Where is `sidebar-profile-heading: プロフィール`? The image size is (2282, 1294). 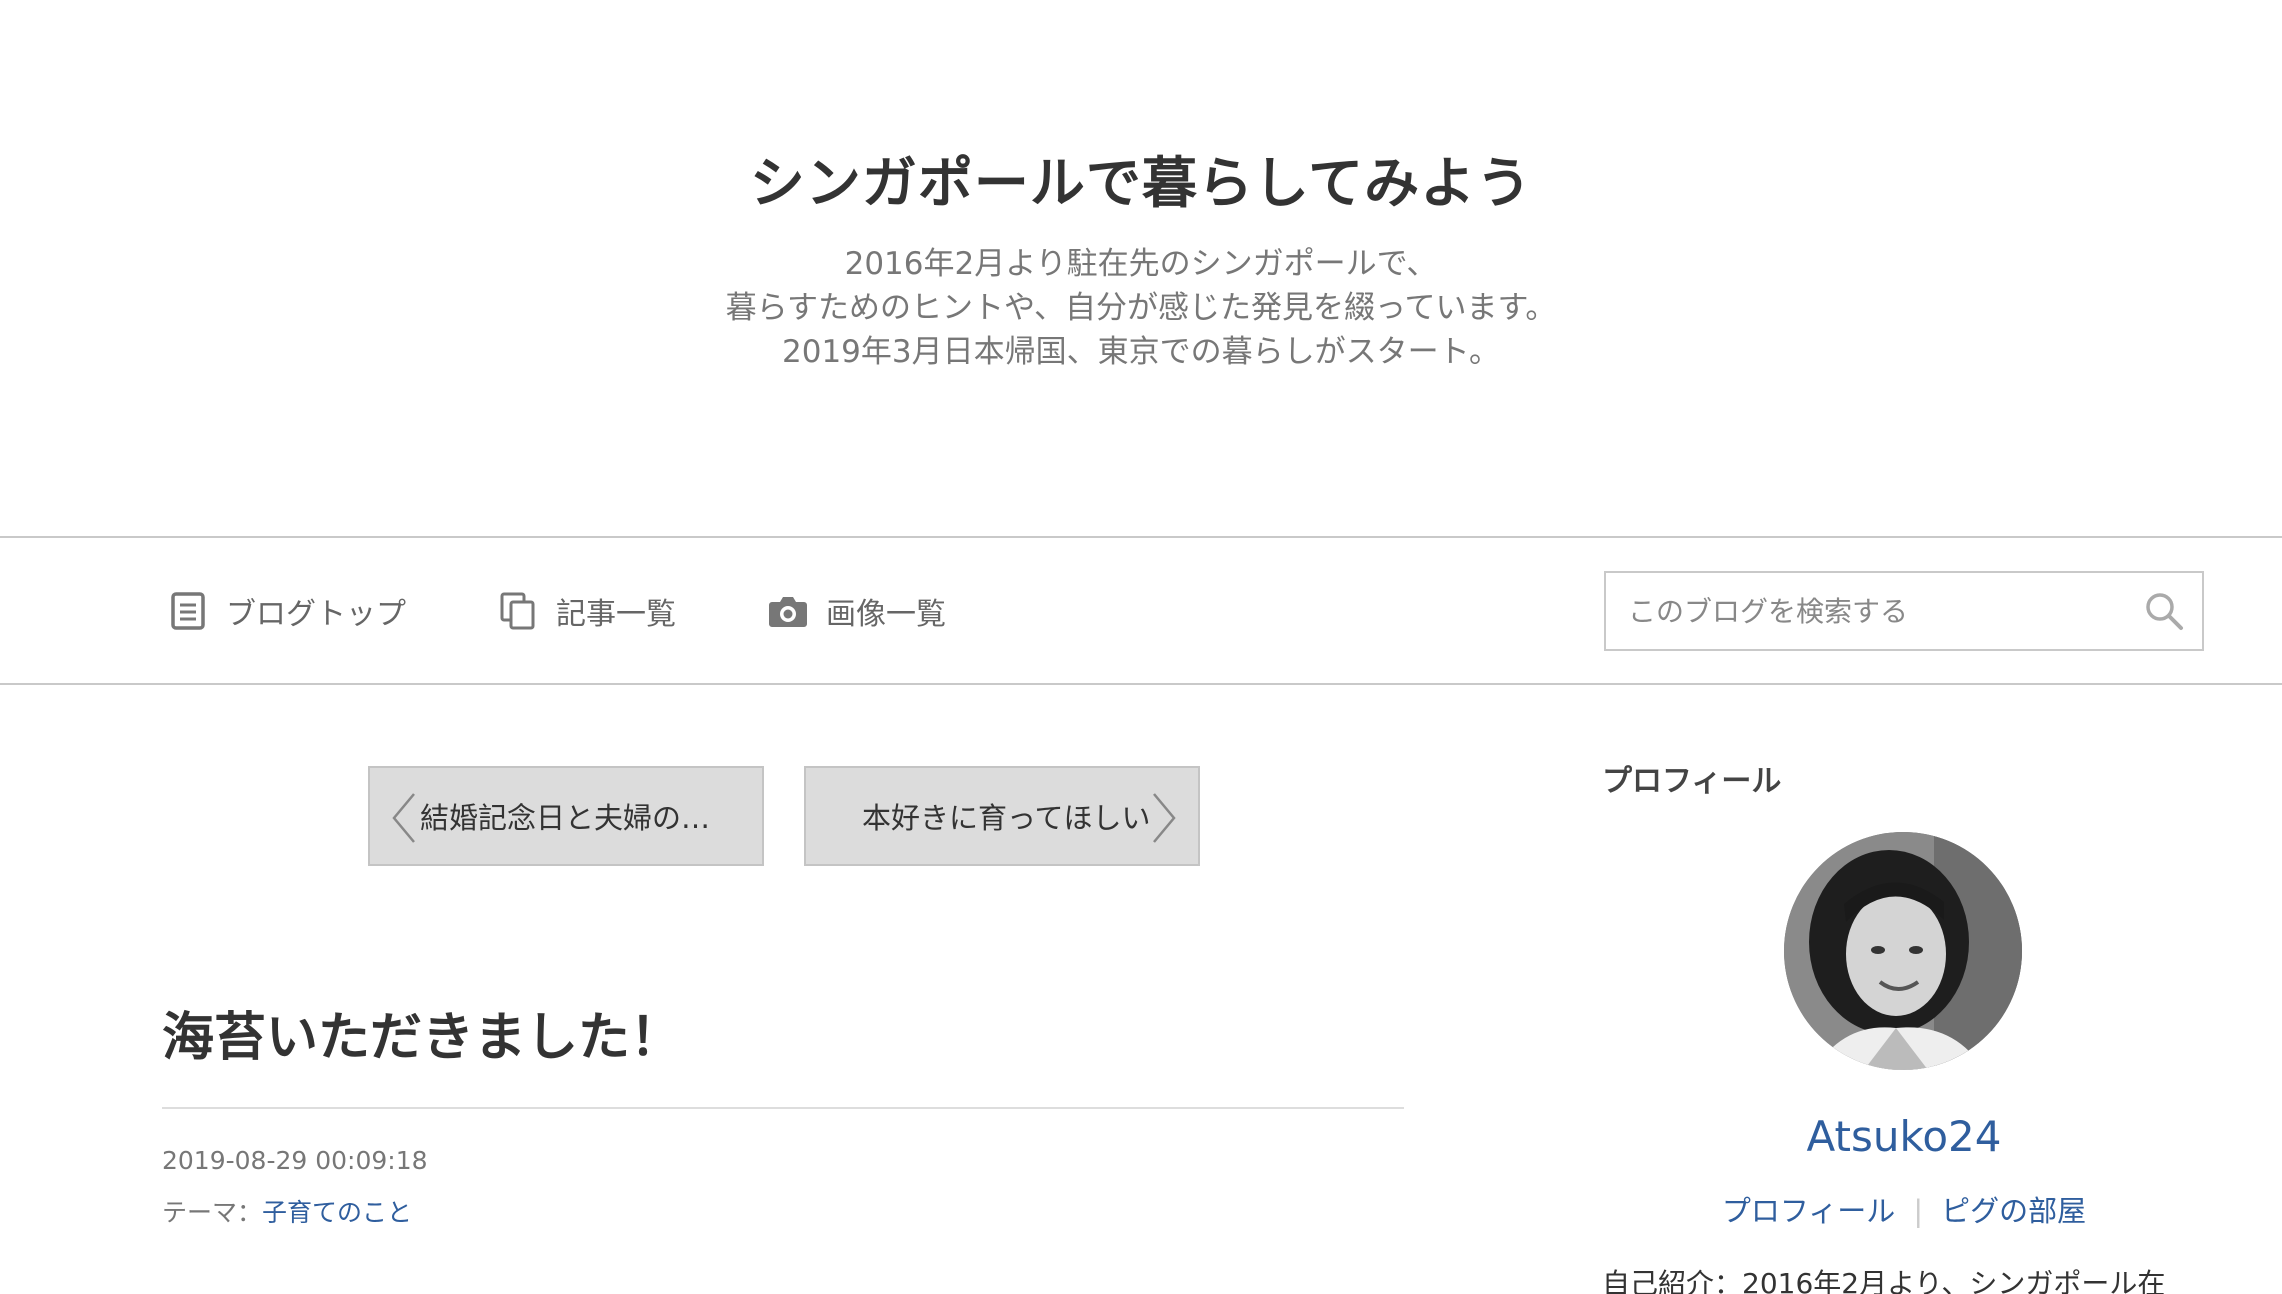 sidebar-profile-heading: プロフィール is located at coordinates (1692, 781).